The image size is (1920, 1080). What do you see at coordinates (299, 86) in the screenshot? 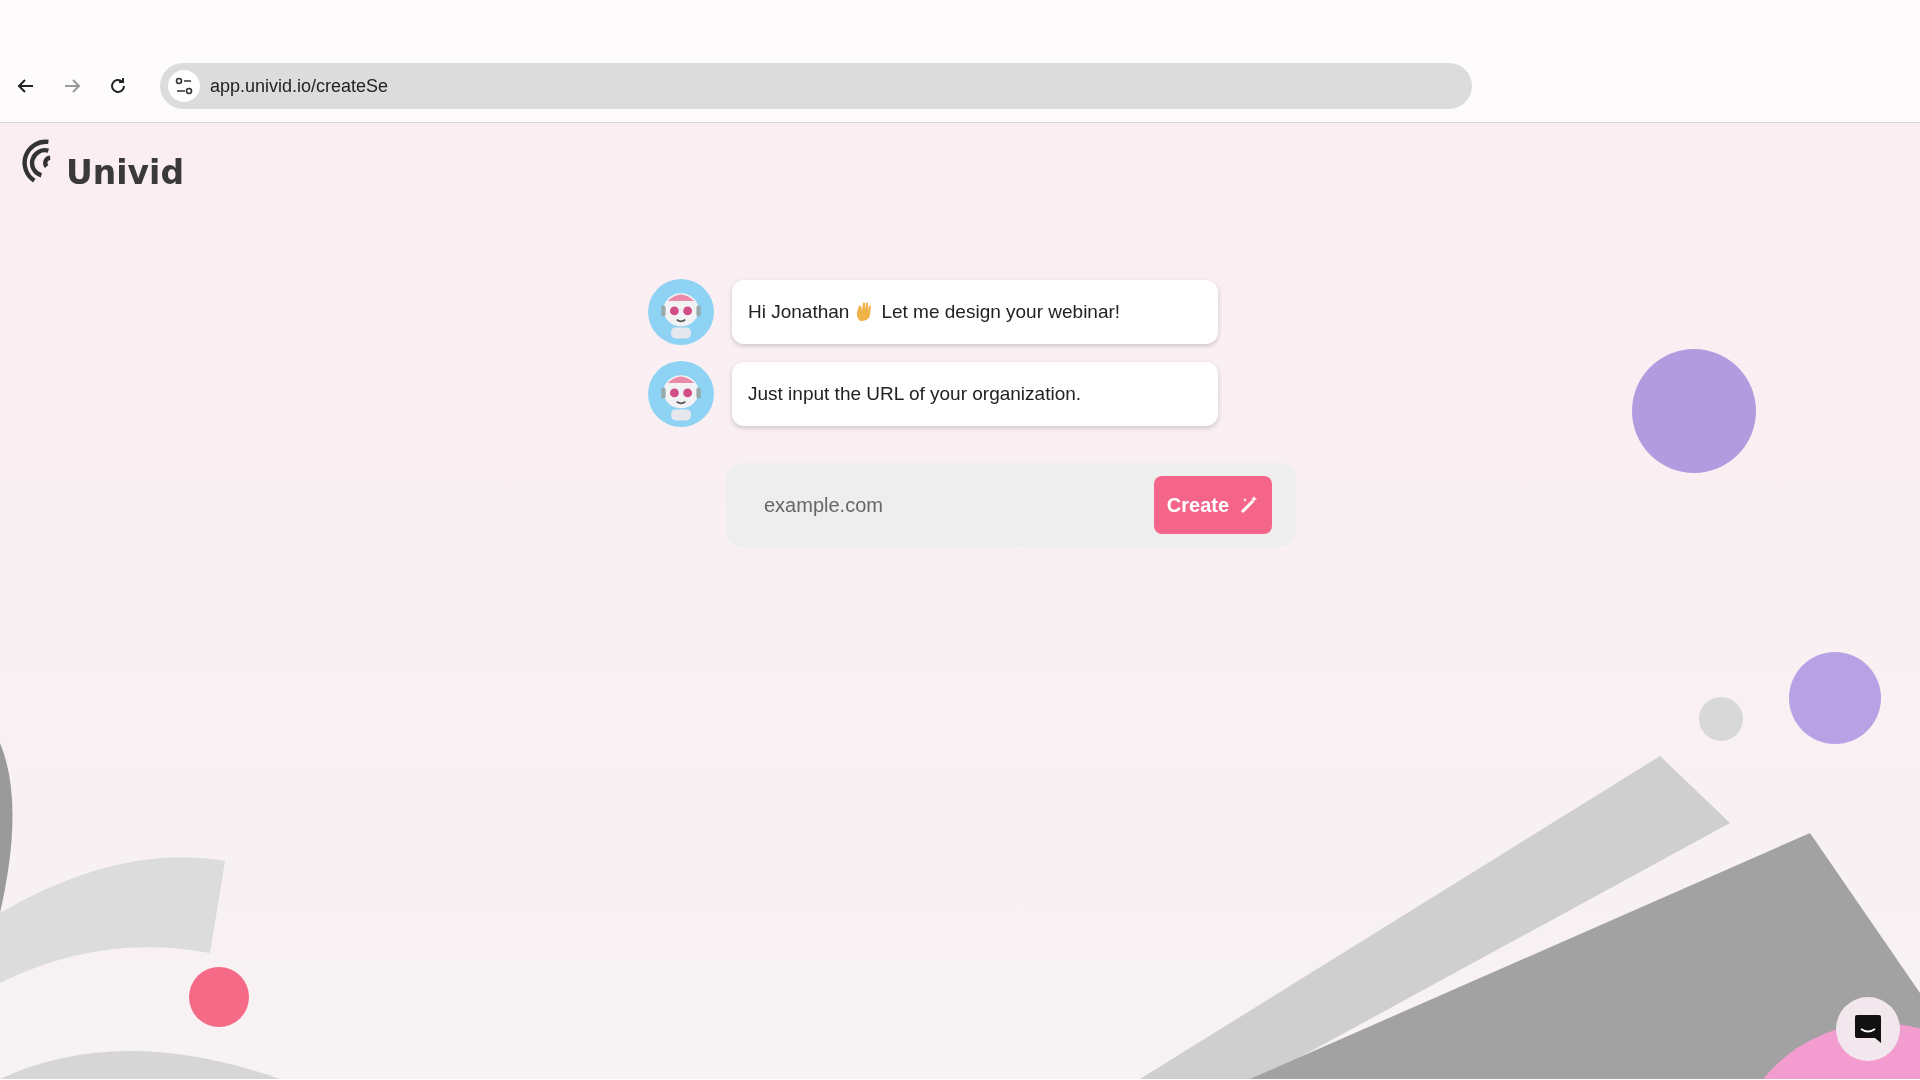
I see `url-text: app.univid.io/createSe` at bounding box center [299, 86].